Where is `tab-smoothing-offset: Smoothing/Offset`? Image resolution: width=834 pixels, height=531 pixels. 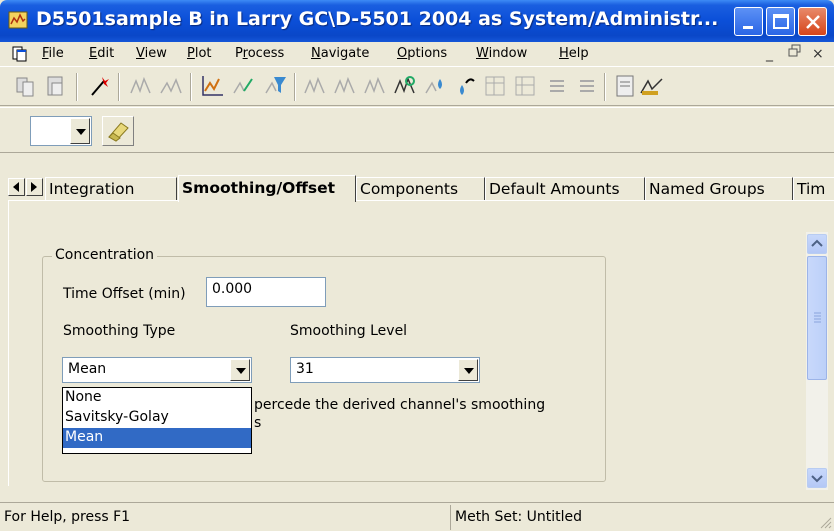
tab-smoothing-offset: Smoothing/Offset is located at coordinates (267, 188).